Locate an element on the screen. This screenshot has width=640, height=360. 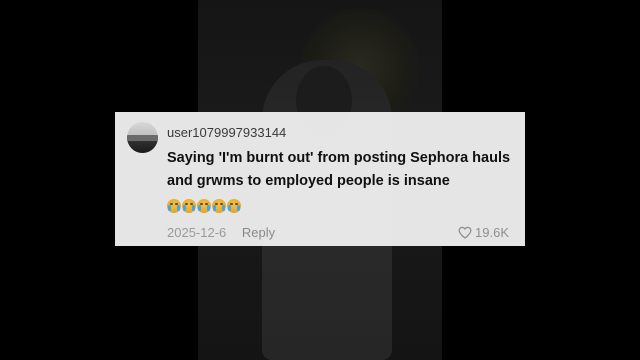
reply-button: Reply is located at coordinates (258, 232).